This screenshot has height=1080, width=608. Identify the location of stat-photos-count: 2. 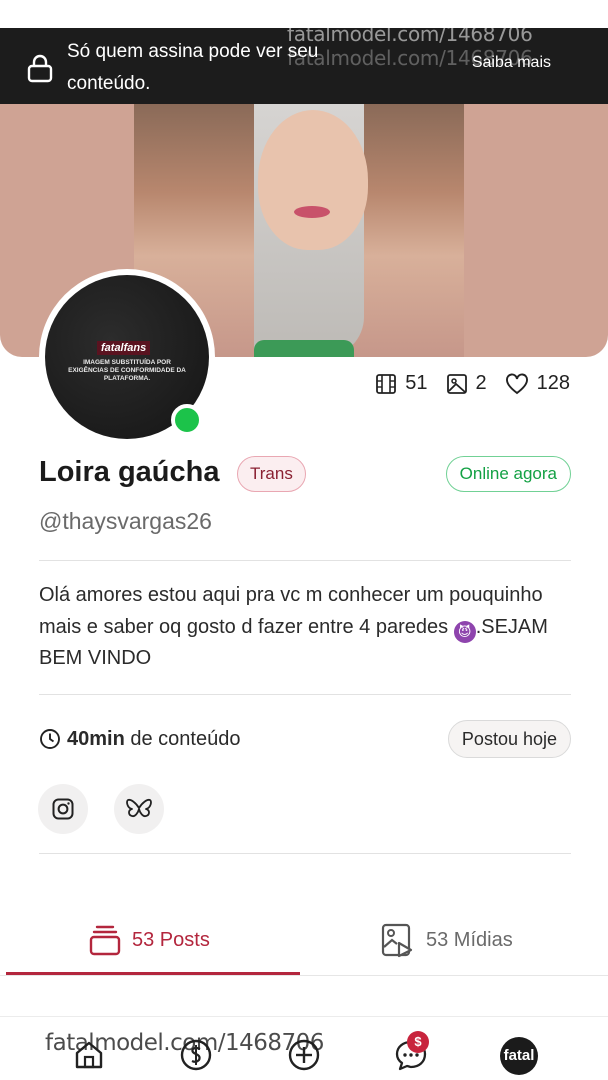
(481, 383).